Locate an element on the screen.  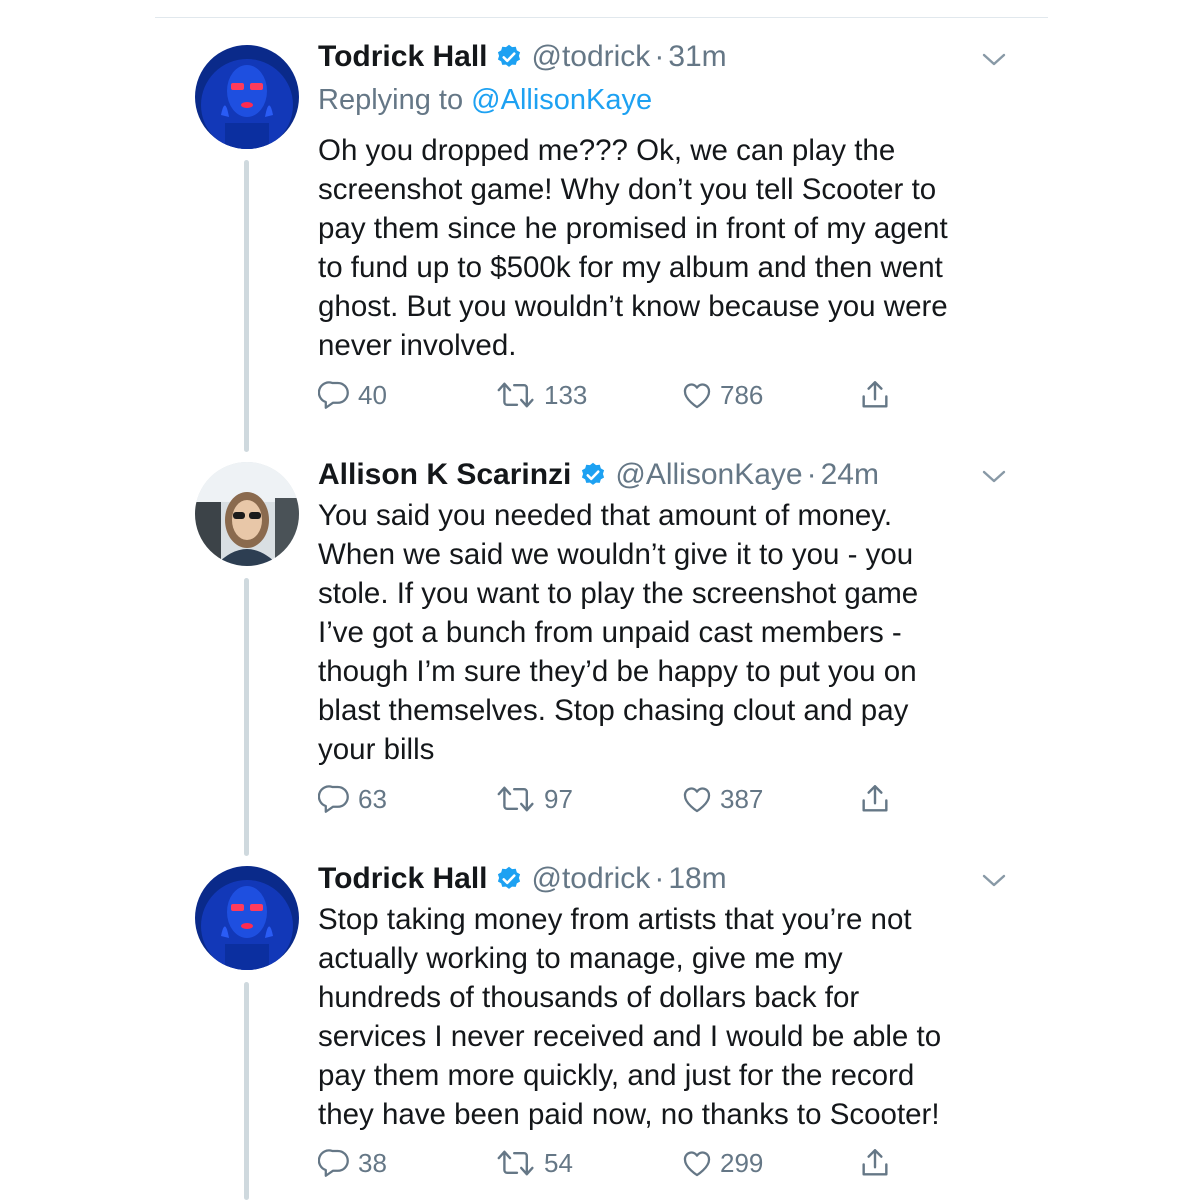
tweet-actions: 40 133 786 is located at coordinates (618, 398).